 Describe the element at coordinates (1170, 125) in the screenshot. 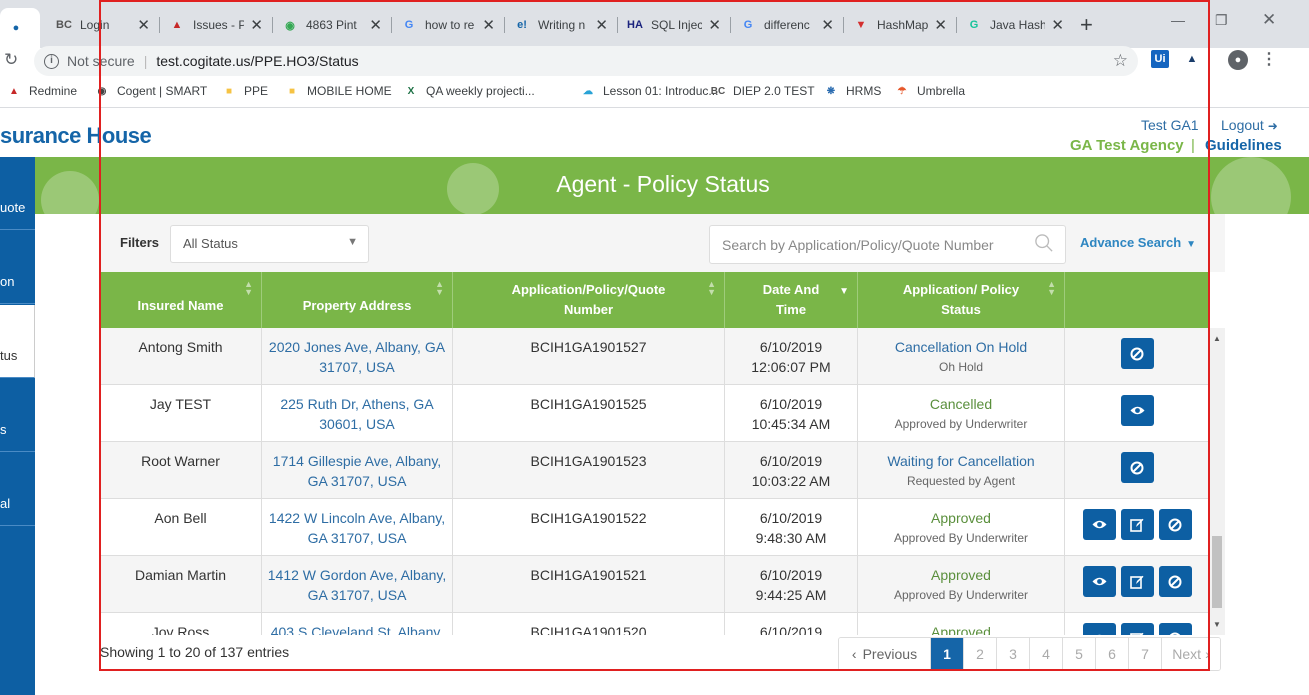

I see `user-name-link: Test GA1` at that location.